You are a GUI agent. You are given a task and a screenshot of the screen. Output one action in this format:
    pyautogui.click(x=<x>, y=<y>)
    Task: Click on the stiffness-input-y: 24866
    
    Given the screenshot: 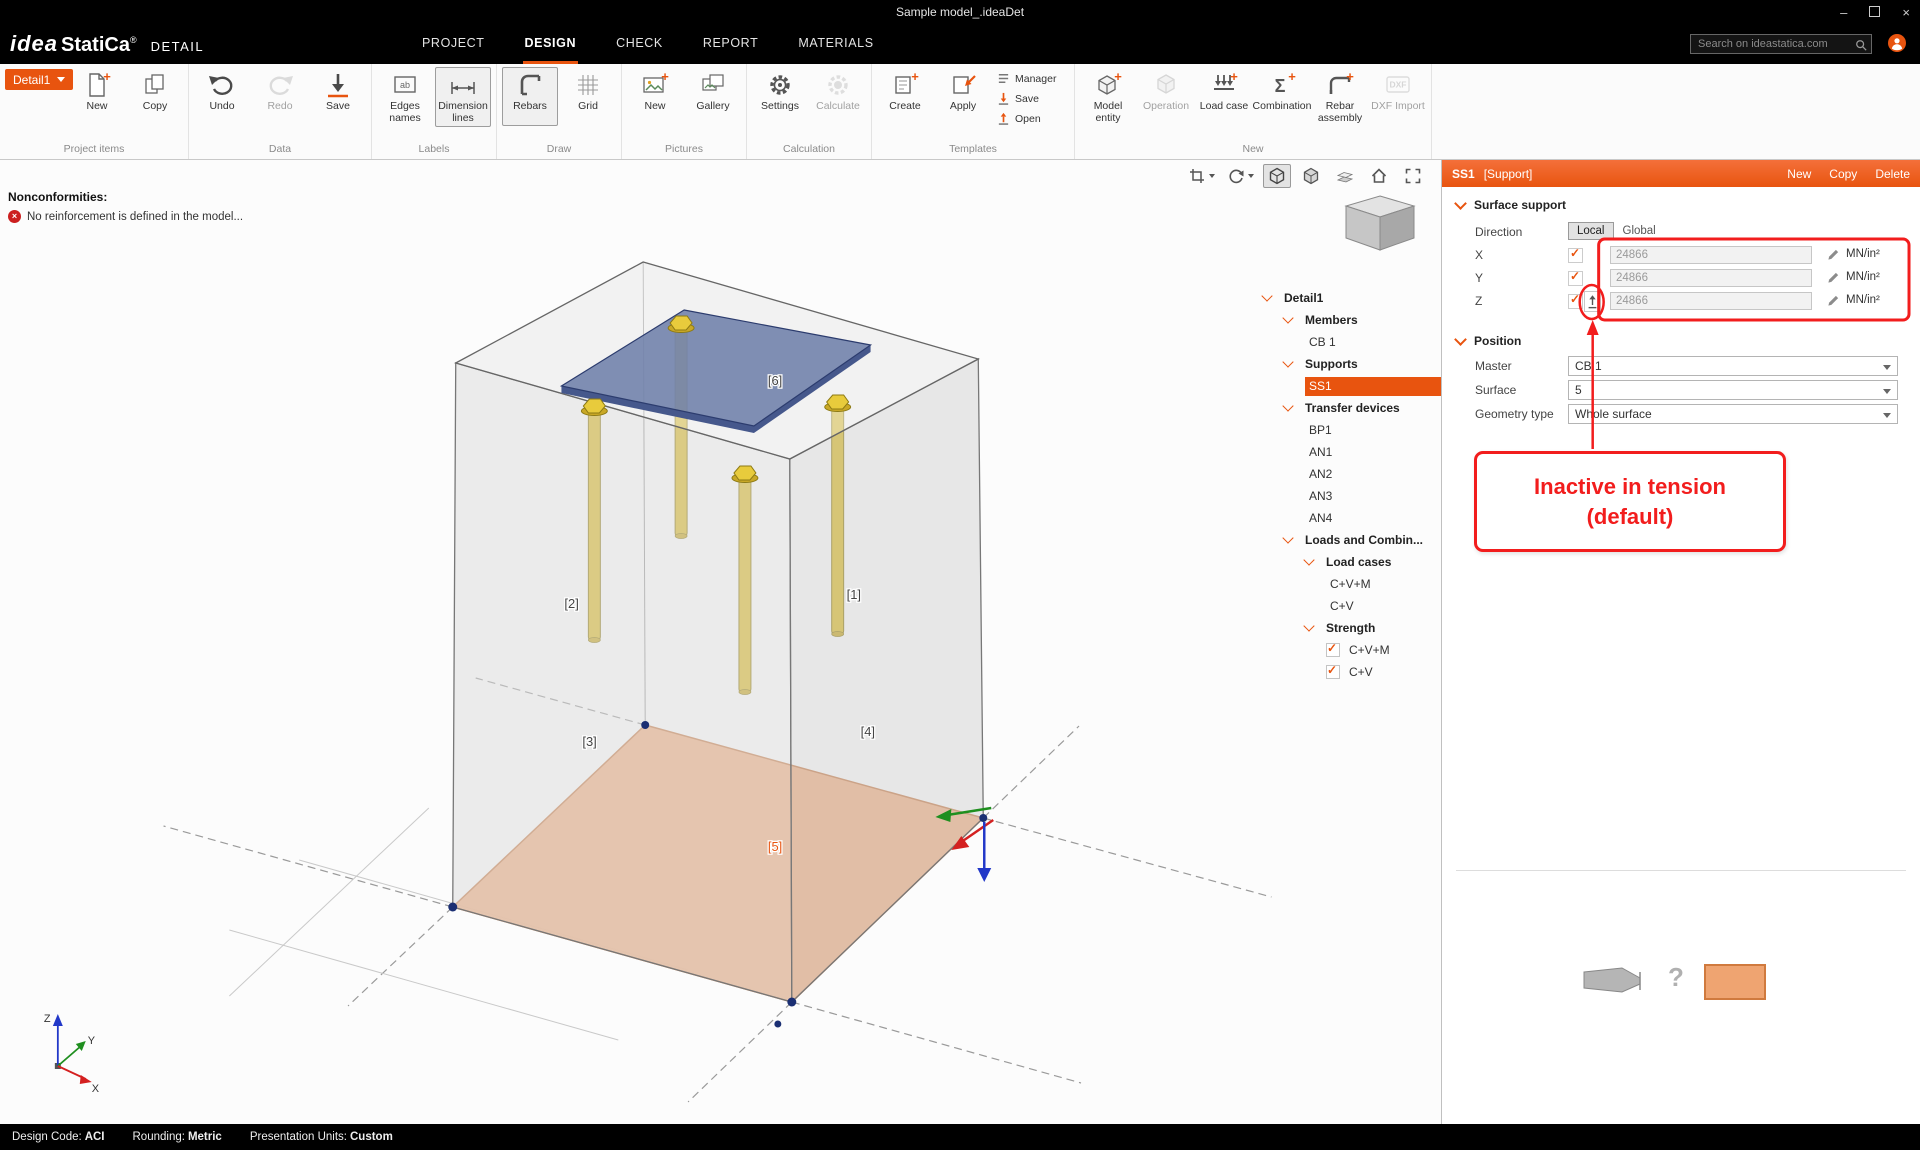 What is the action you would take?
    pyautogui.click(x=1711, y=278)
    